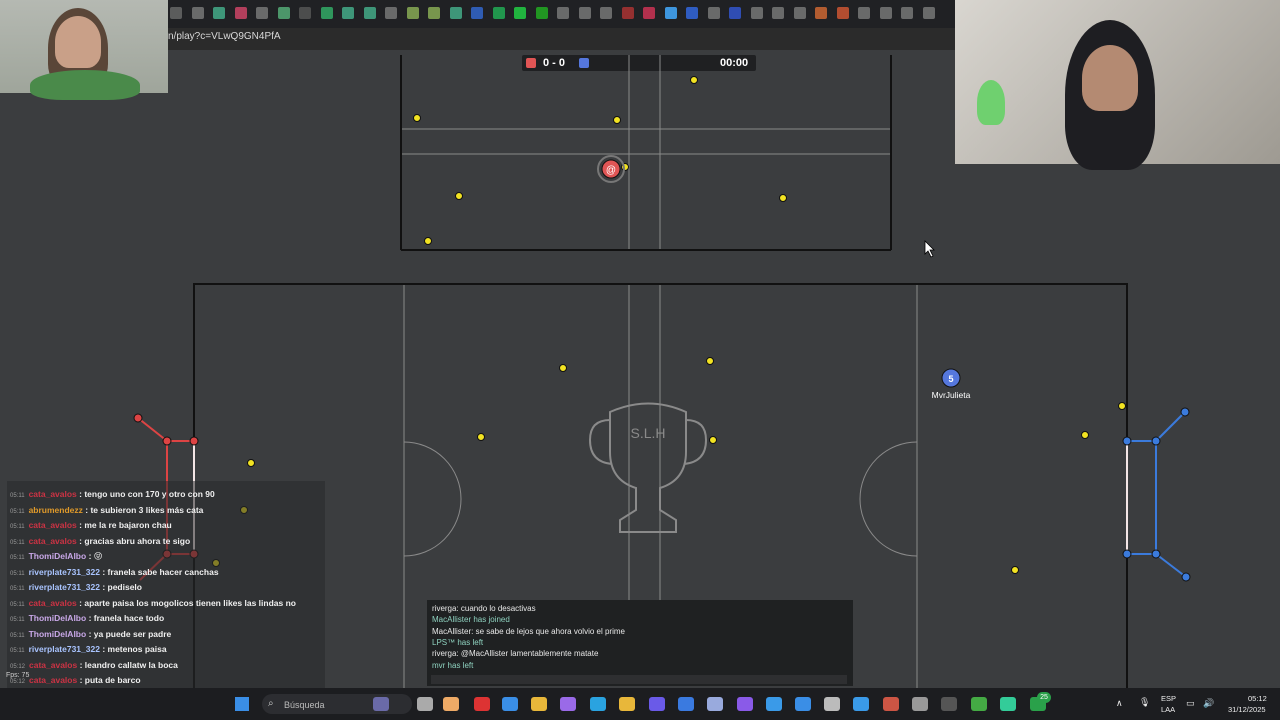  Describe the element at coordinates (949, 704) in the screenshot. I see `terminal-icon` at that location.